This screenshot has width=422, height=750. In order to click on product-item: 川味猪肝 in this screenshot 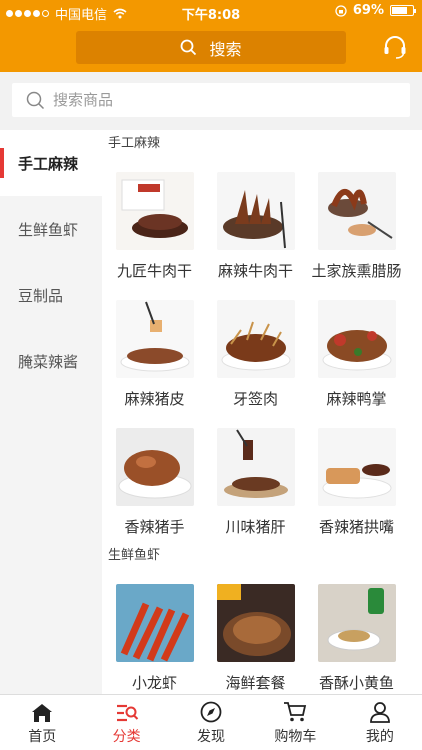, I will do `click(255, 478)`.